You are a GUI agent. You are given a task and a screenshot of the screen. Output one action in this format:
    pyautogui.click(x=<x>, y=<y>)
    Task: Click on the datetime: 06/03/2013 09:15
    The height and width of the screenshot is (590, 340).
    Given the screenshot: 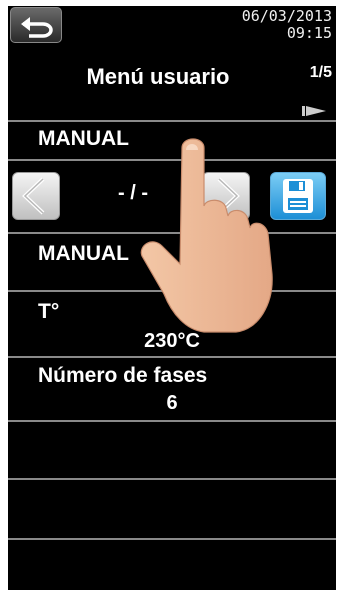 What is the action you would take?
    pyautogui.click(x=287, y=25)
    